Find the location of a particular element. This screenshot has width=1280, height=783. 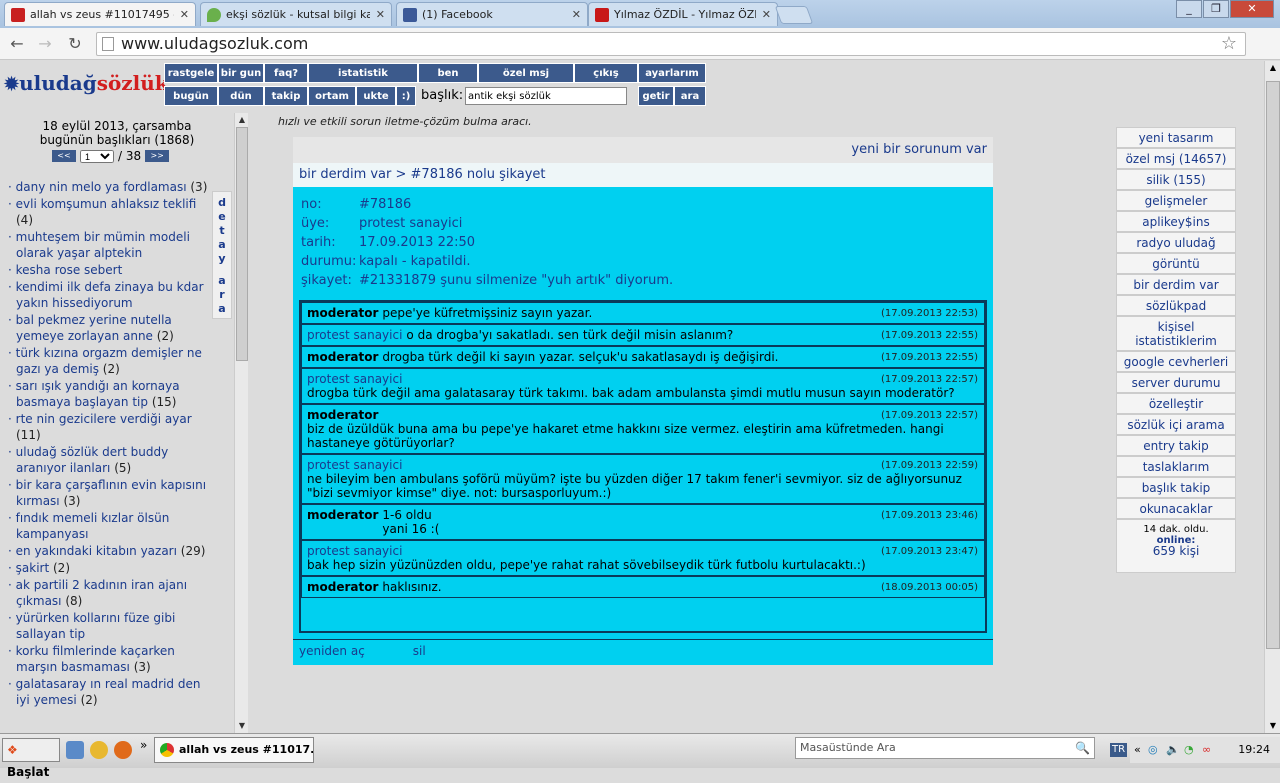

nav-bir-gun: bir gun is located at coordinates (241, 73).